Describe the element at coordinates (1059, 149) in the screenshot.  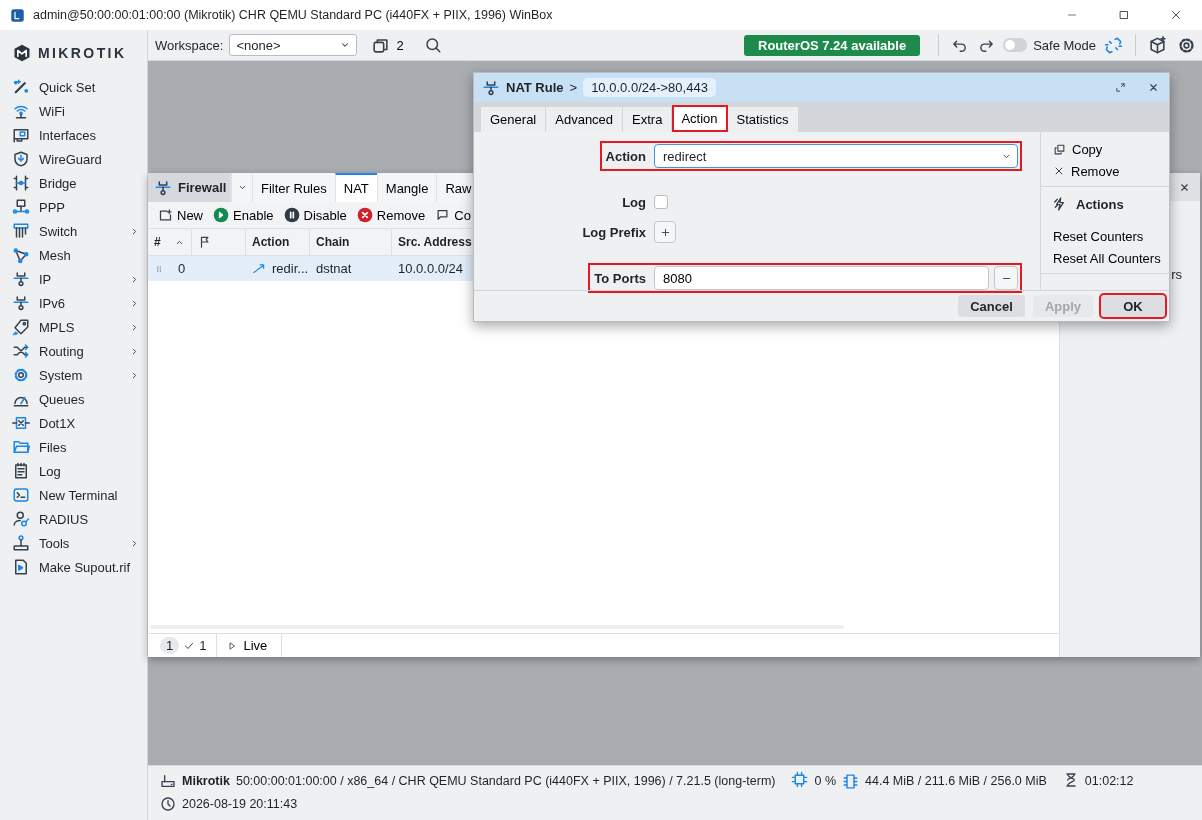
I see `copy-icon` at that location.